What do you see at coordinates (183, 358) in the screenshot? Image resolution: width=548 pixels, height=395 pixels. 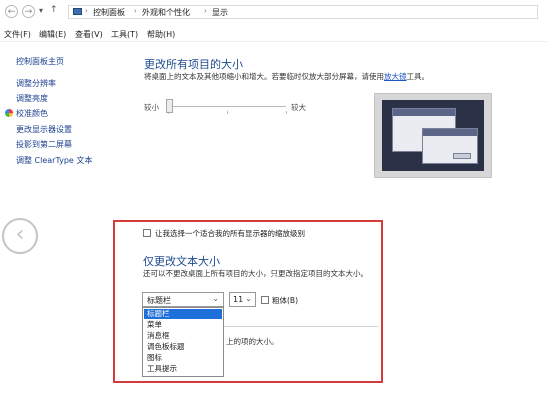 I see `dropdown-option-icon: 图标` at bounding box center [183, 358].